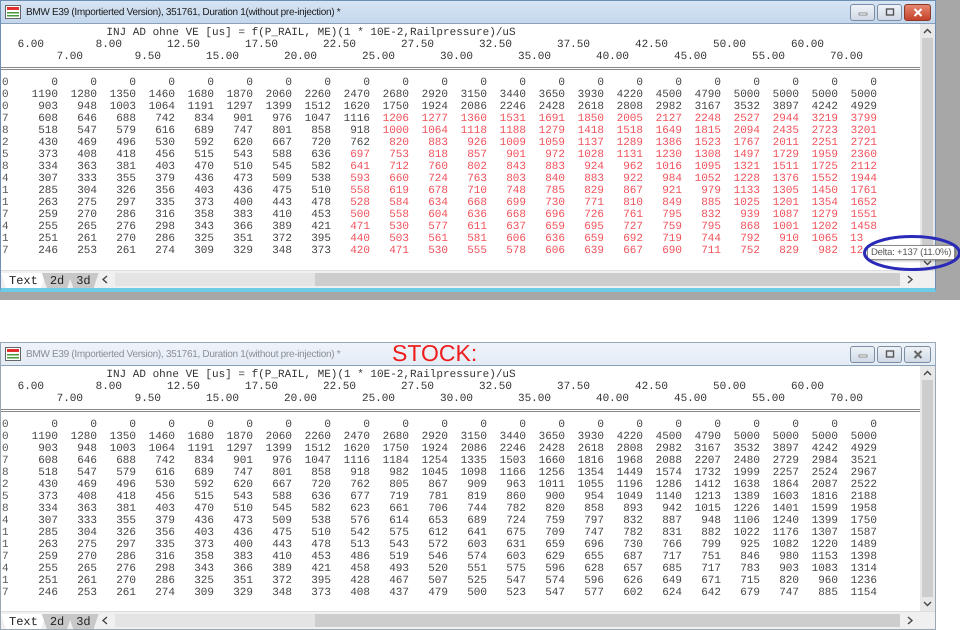 The height and width of the screenshot is (630, 960). Describe the element at coordinates (243, 593) in the screenshot. I see `table-cell: 329` at that location.